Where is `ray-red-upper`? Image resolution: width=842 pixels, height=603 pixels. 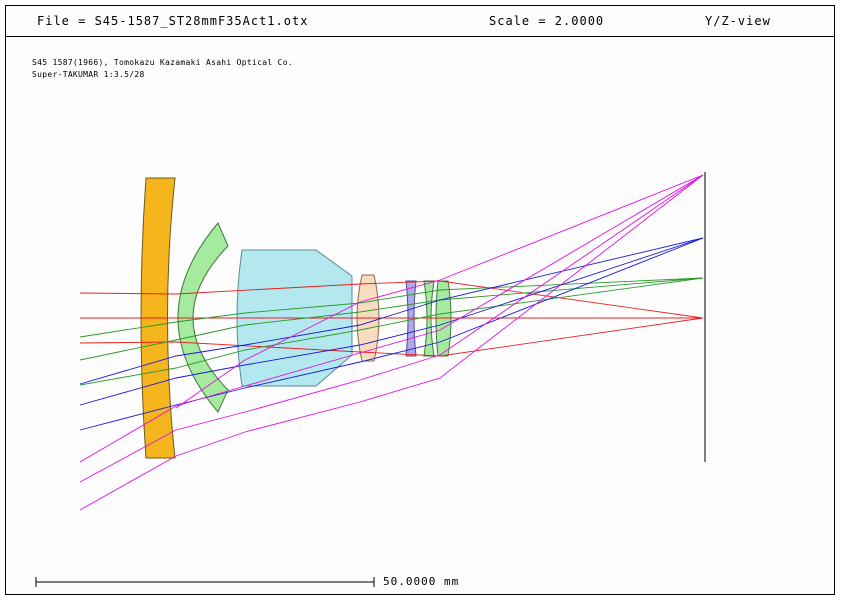
ray-red-upper is located at coordinates (391, 299).